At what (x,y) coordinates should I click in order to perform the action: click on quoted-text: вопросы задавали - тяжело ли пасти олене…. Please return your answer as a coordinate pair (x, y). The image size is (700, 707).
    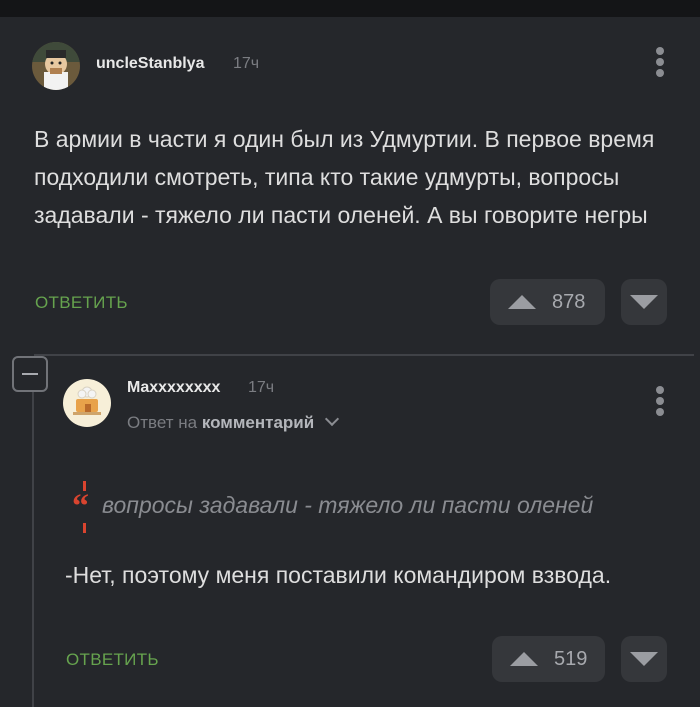
    Looking at the image, I should click on (348, 505).